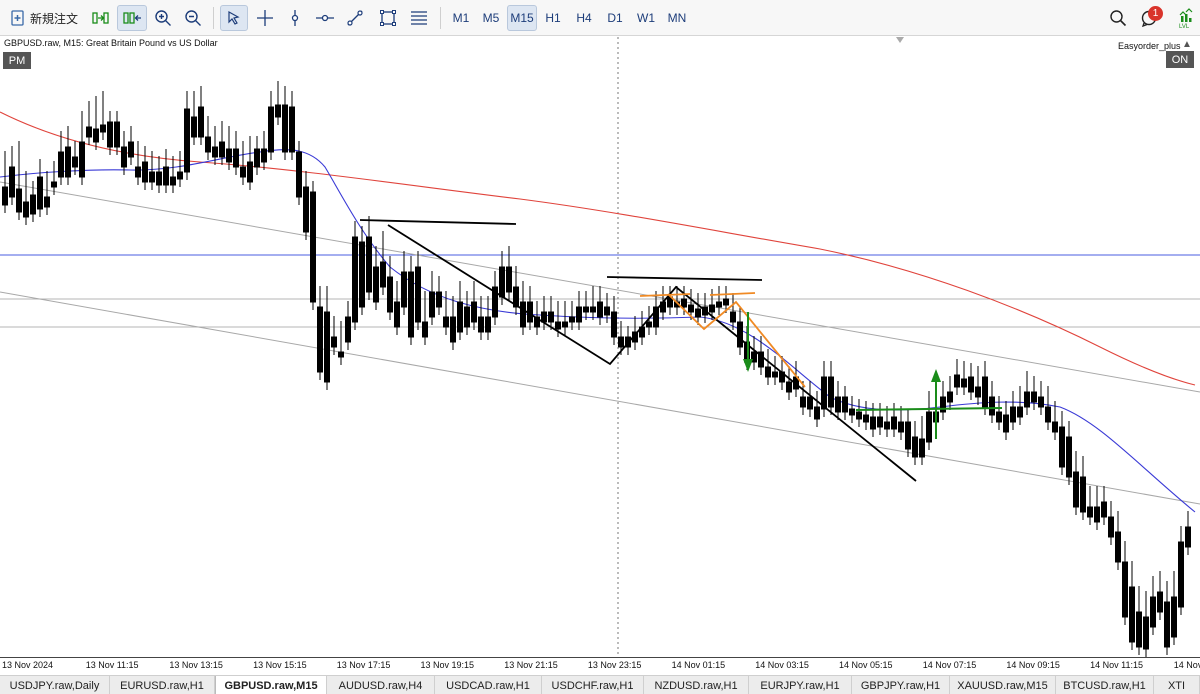 The width and height of the screenshot is (1200, 694). Describe the element at coordinates (1177, 685) in the screenshot. I see `chart-tab: XTI` at that location.